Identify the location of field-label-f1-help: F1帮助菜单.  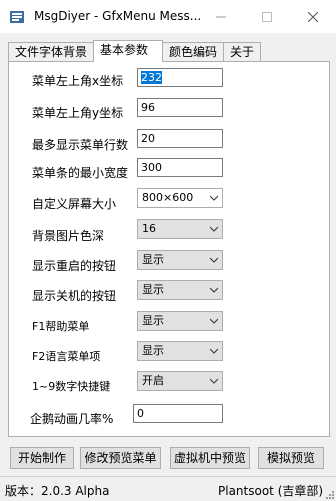
(61, 326).